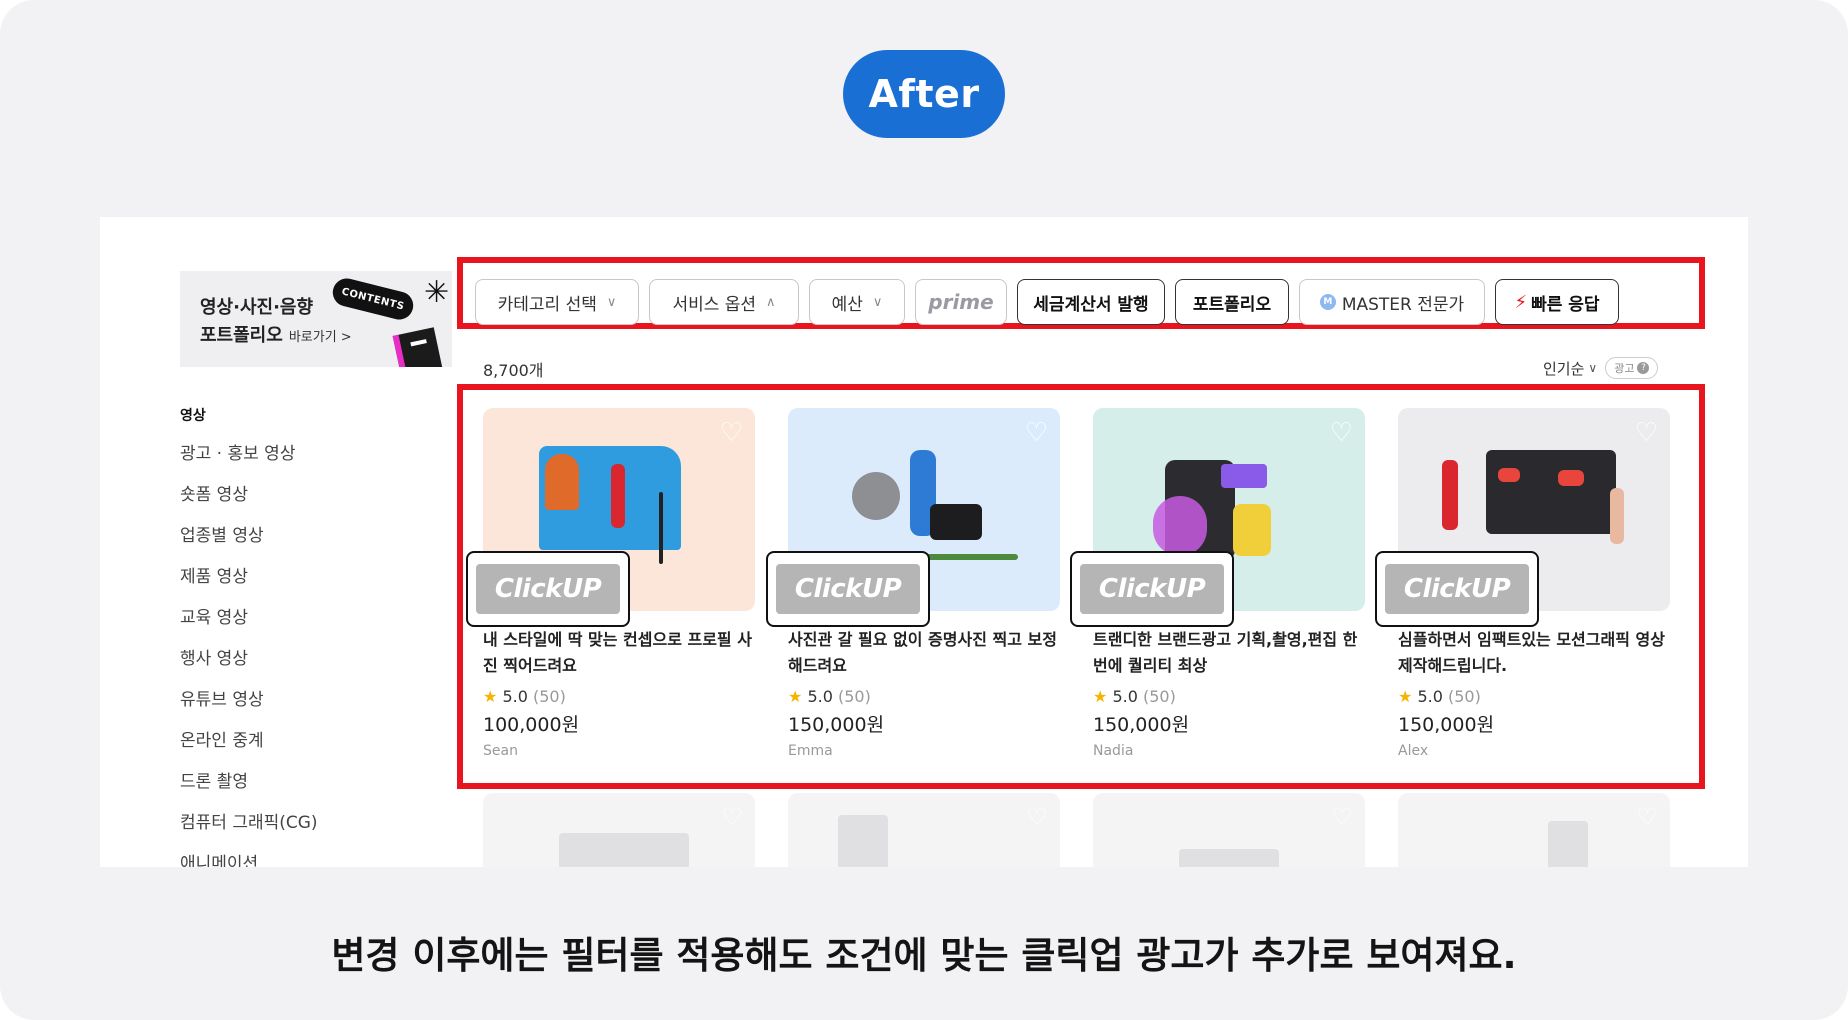 The image size is (1848, 1020). Describe the element at coordinates (1521, 302) in the screenshot. I see `lightning-icon: ⚡` at that location.